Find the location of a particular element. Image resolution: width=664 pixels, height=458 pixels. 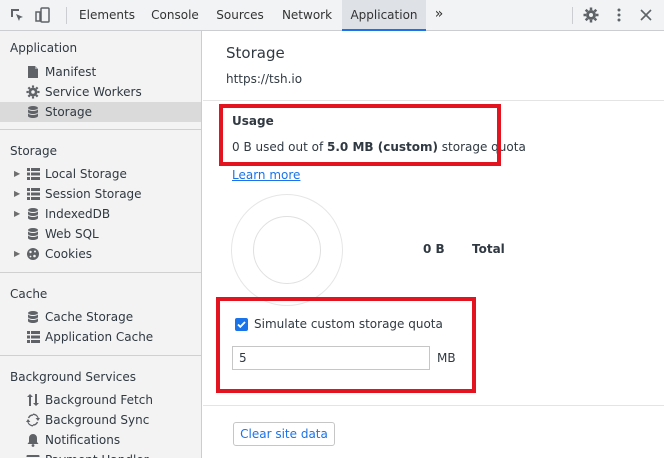

storage-header: Storage https://tsh.io is located at coordinates (433, 66).